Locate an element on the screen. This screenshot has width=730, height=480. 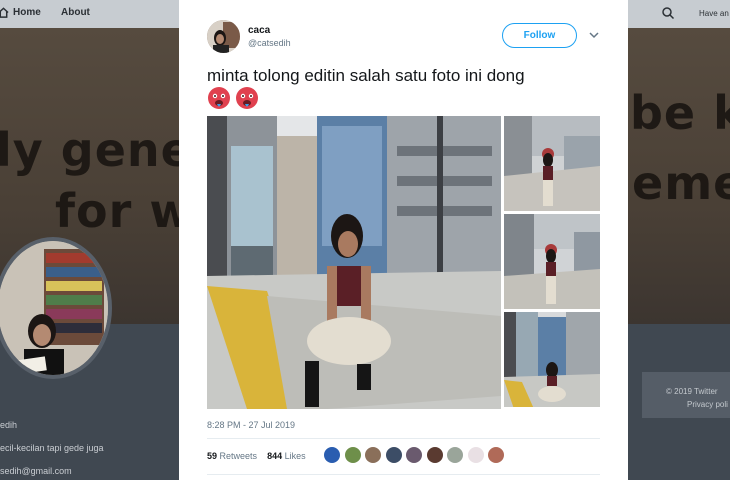
nav-about: About is located at coordinates (75, 12).